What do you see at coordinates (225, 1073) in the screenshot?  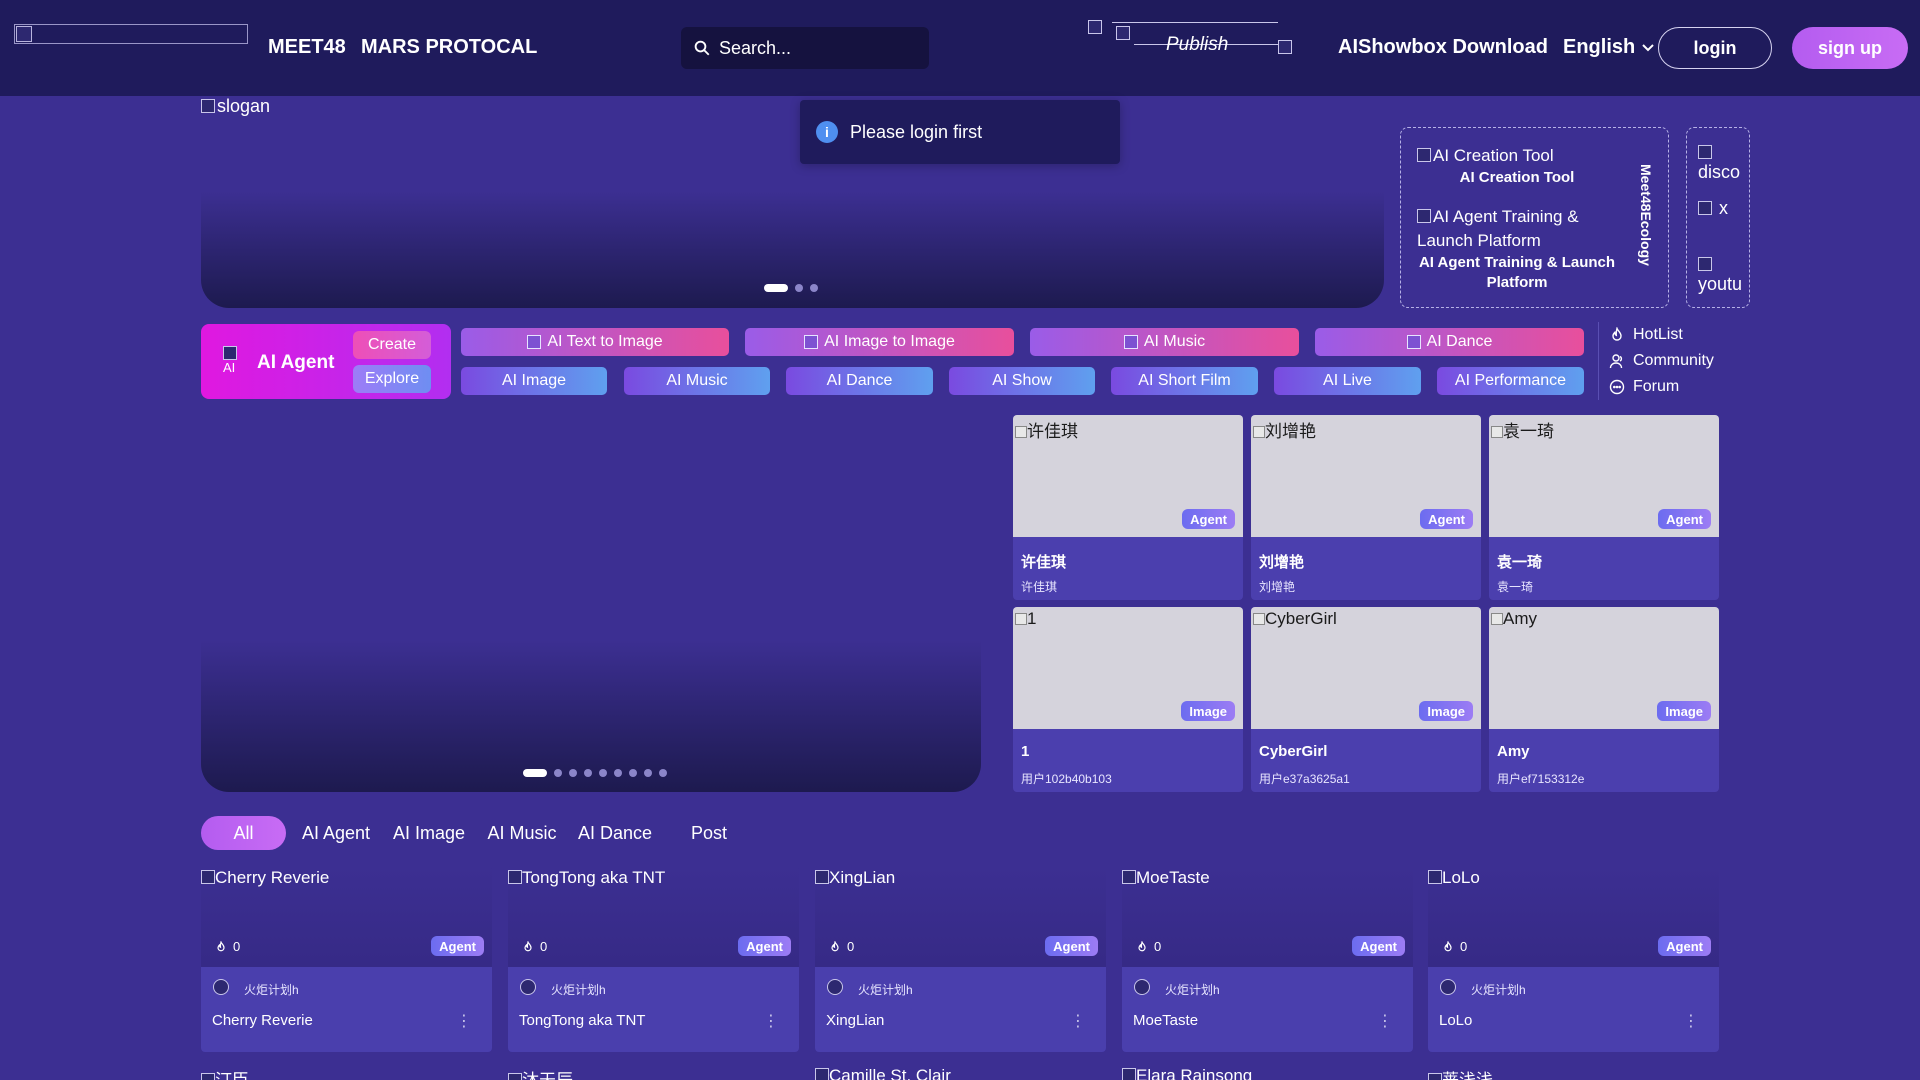 I see `next-card-alt: 汀臣` at bounding box center [225, 1073].